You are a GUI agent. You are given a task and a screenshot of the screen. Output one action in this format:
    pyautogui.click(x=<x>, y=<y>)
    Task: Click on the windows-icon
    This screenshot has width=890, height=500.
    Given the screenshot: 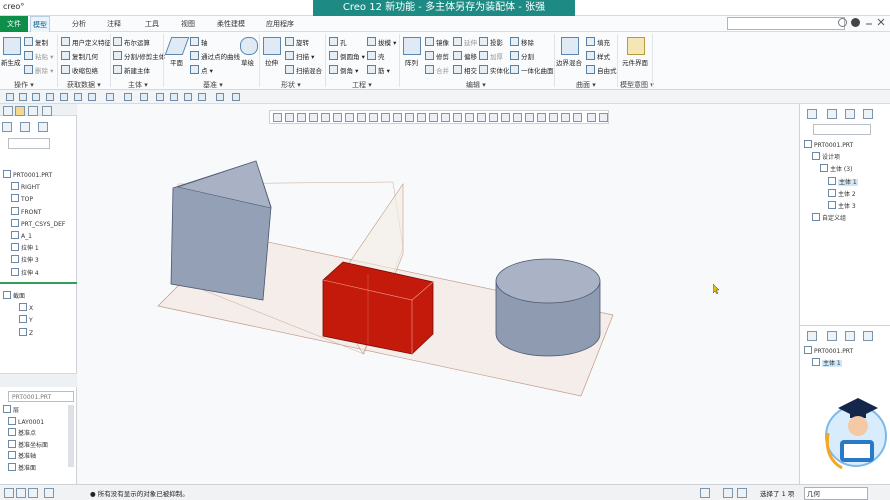 What is the action you would take?
    pyautogui.click(x=144, y=97)
    